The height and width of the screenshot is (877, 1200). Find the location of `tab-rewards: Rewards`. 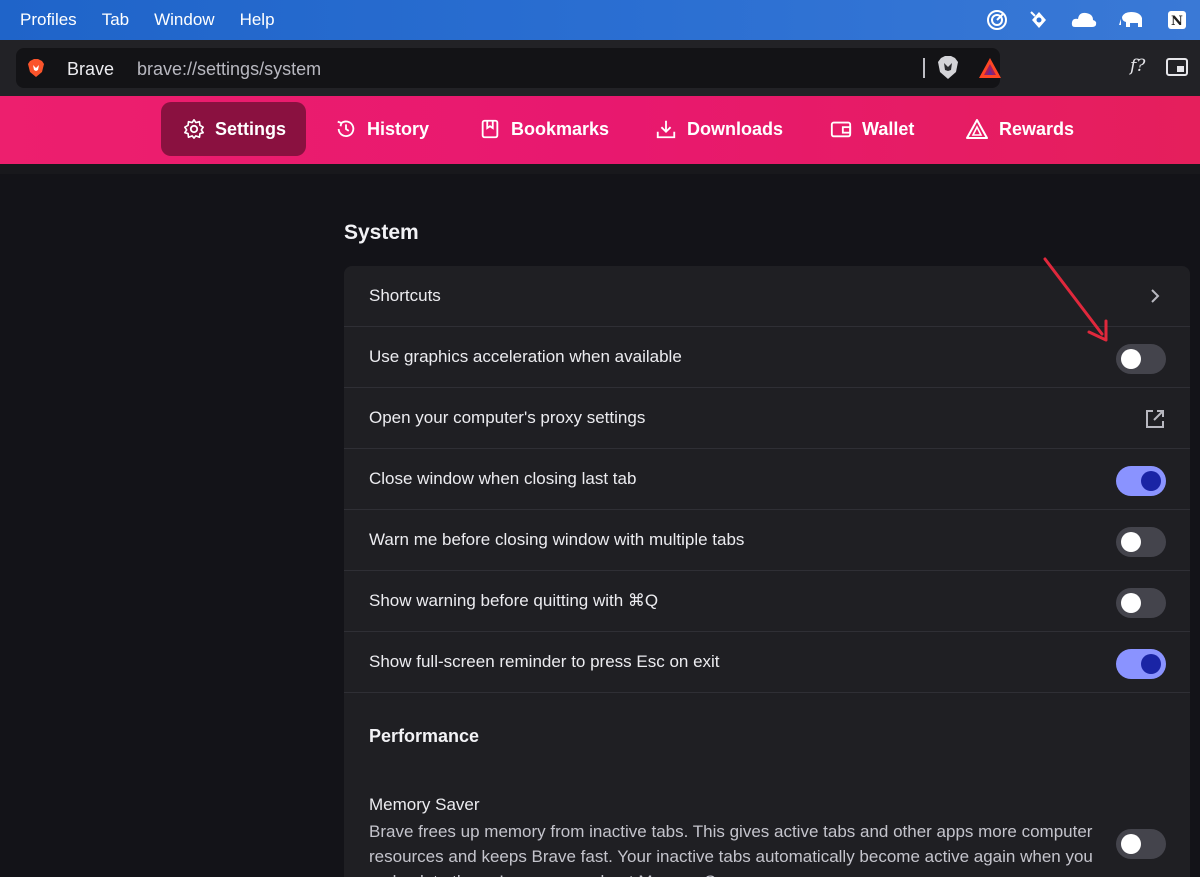

tab-rewards: Rewards is located at coordinates (1018, 129).